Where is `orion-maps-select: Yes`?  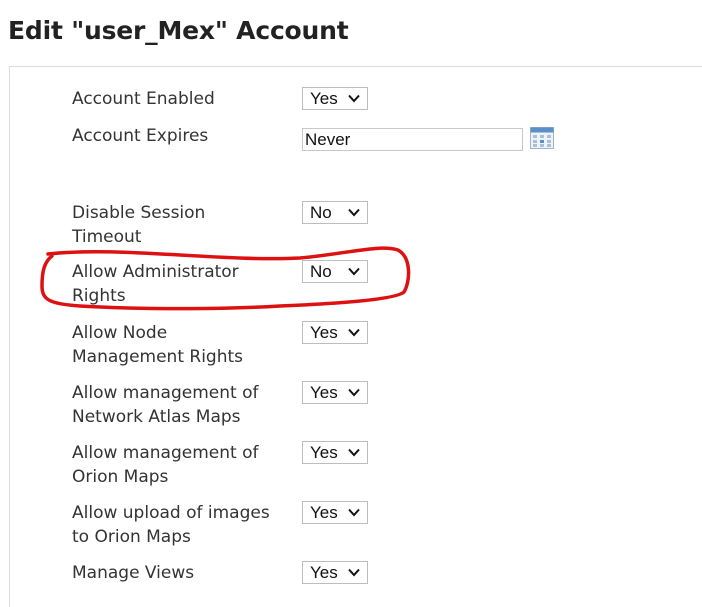 orion-maps-select: Yes is located at coordinates (335, 452).